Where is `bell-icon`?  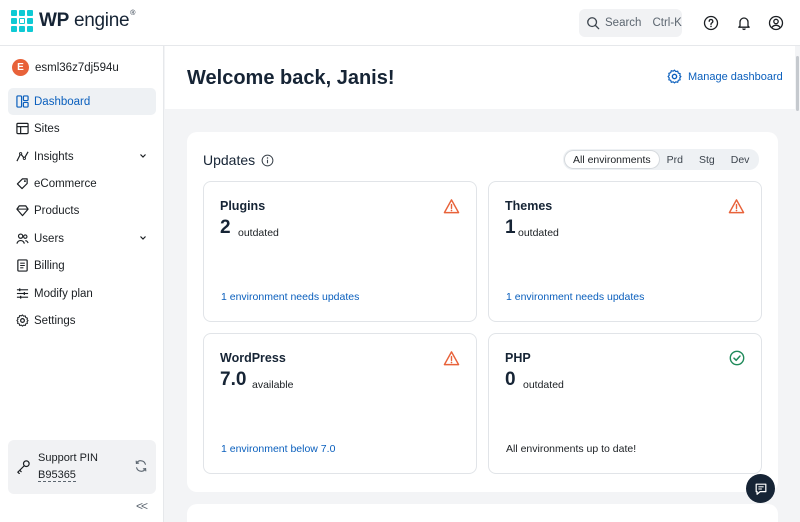 bell-icon is located at coordinates (744, 23).